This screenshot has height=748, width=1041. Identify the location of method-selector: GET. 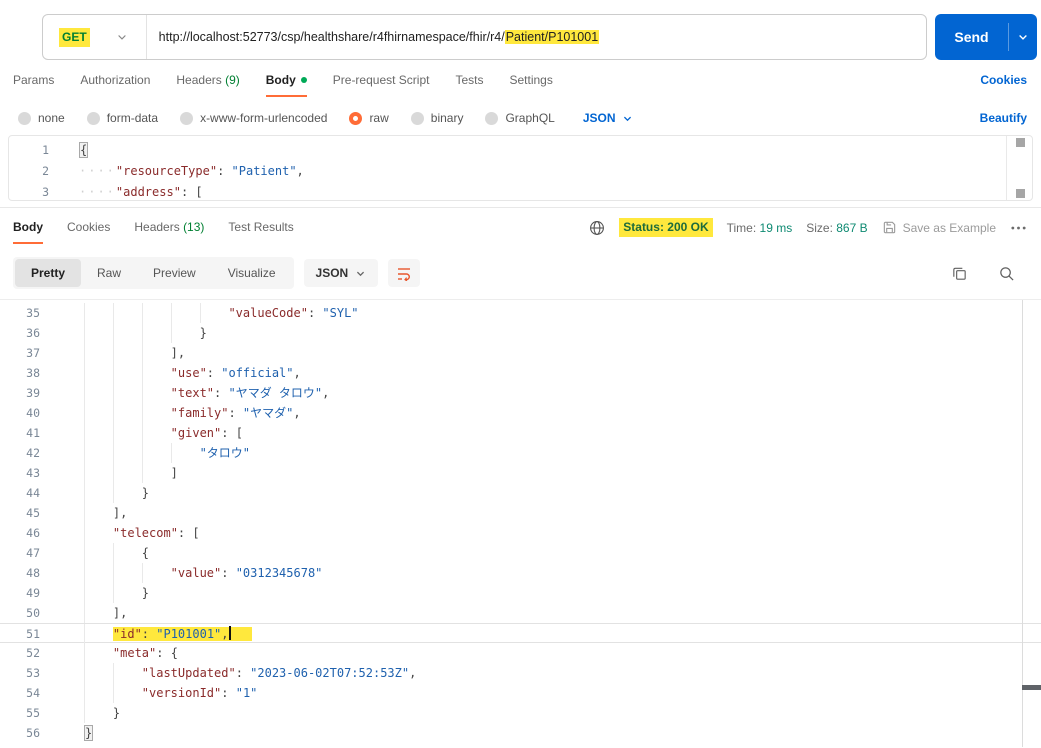
(94, 37).